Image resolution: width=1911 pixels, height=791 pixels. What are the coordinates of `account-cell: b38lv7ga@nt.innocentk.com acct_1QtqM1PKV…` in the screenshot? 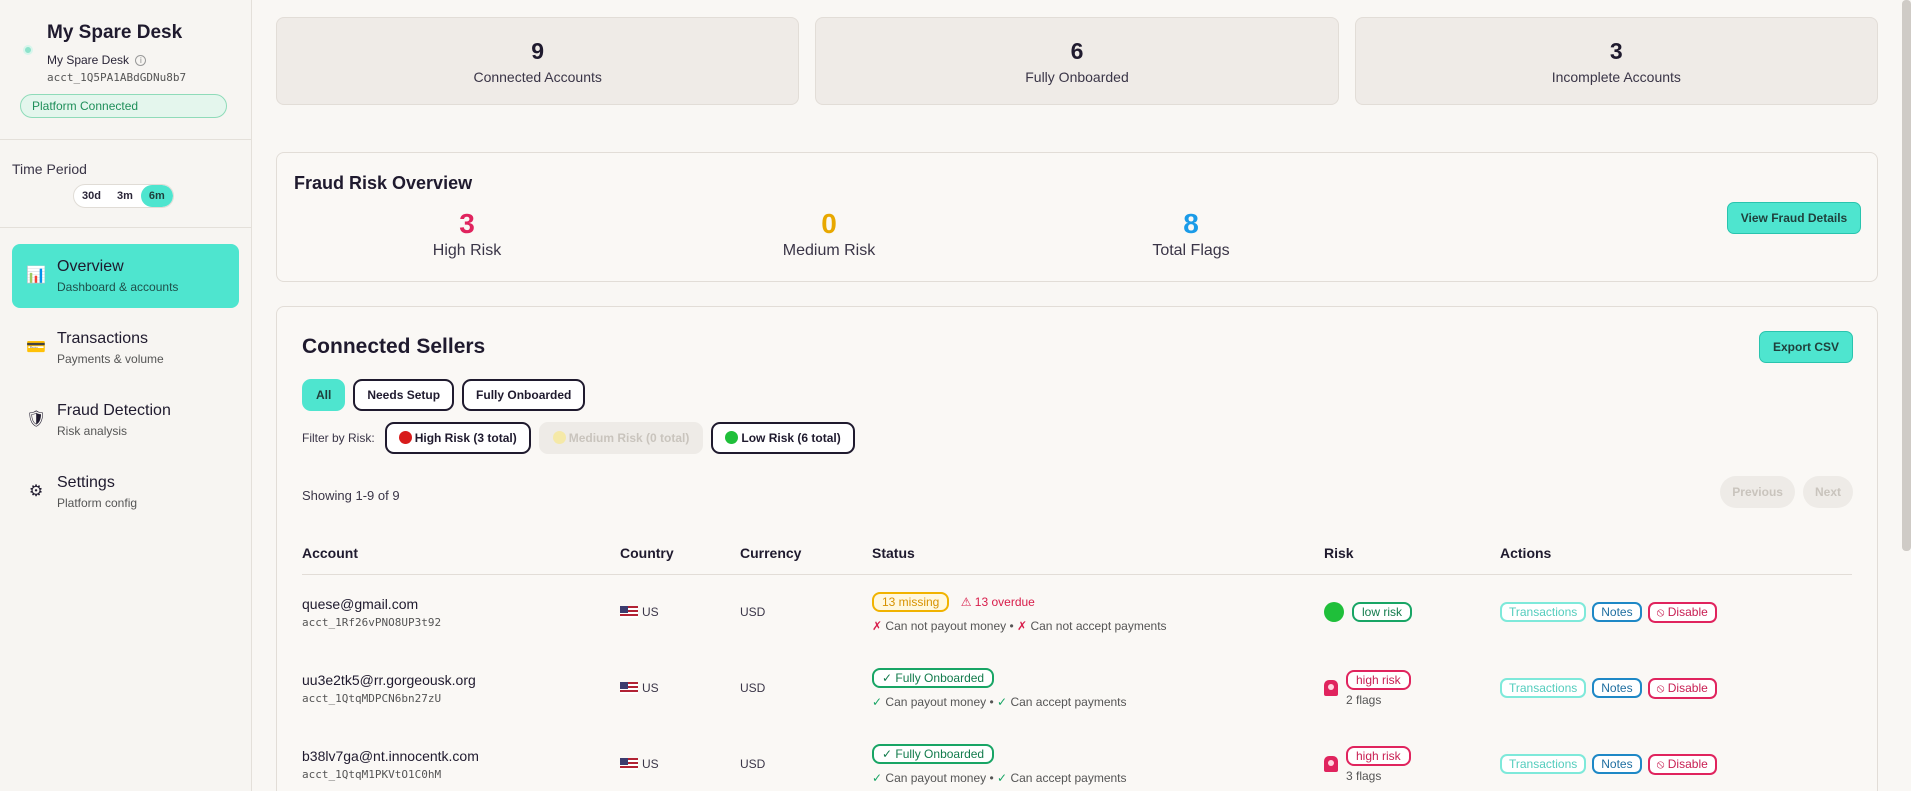 It's located at (461, 758).